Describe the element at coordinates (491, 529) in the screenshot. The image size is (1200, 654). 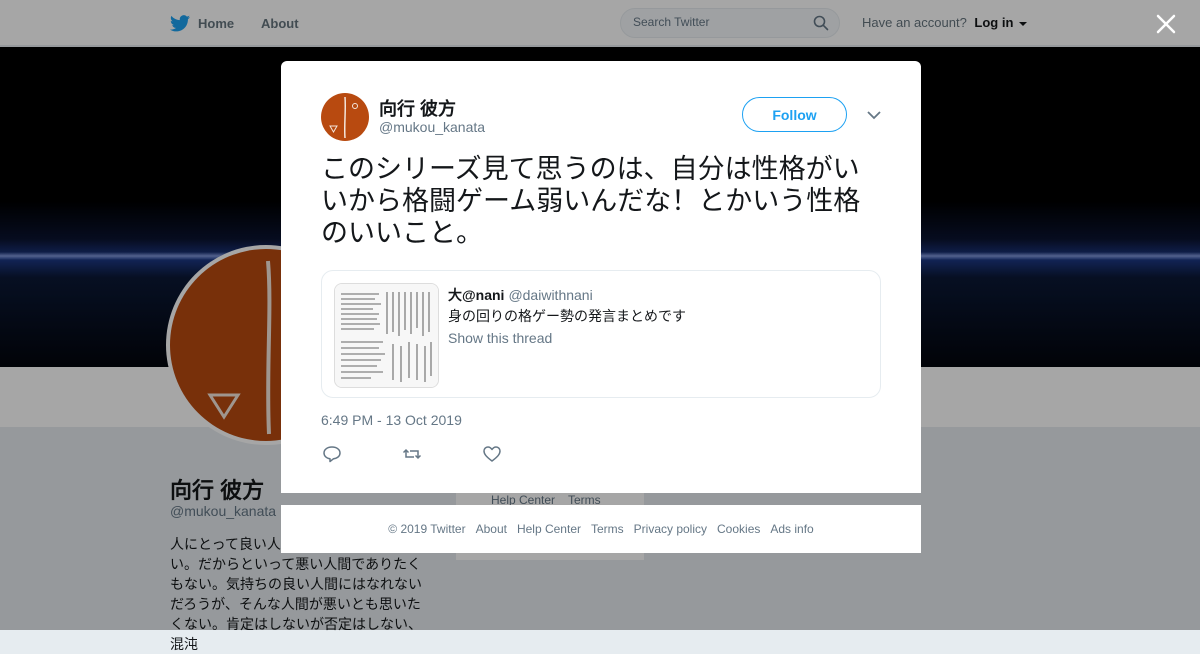
I see `footer-about-link: About` at that location.